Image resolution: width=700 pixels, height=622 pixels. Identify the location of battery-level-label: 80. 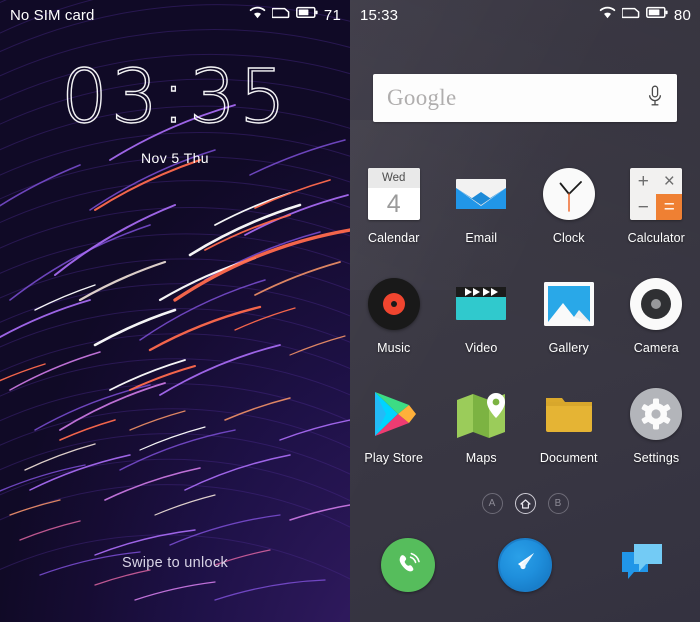
(682, 15).